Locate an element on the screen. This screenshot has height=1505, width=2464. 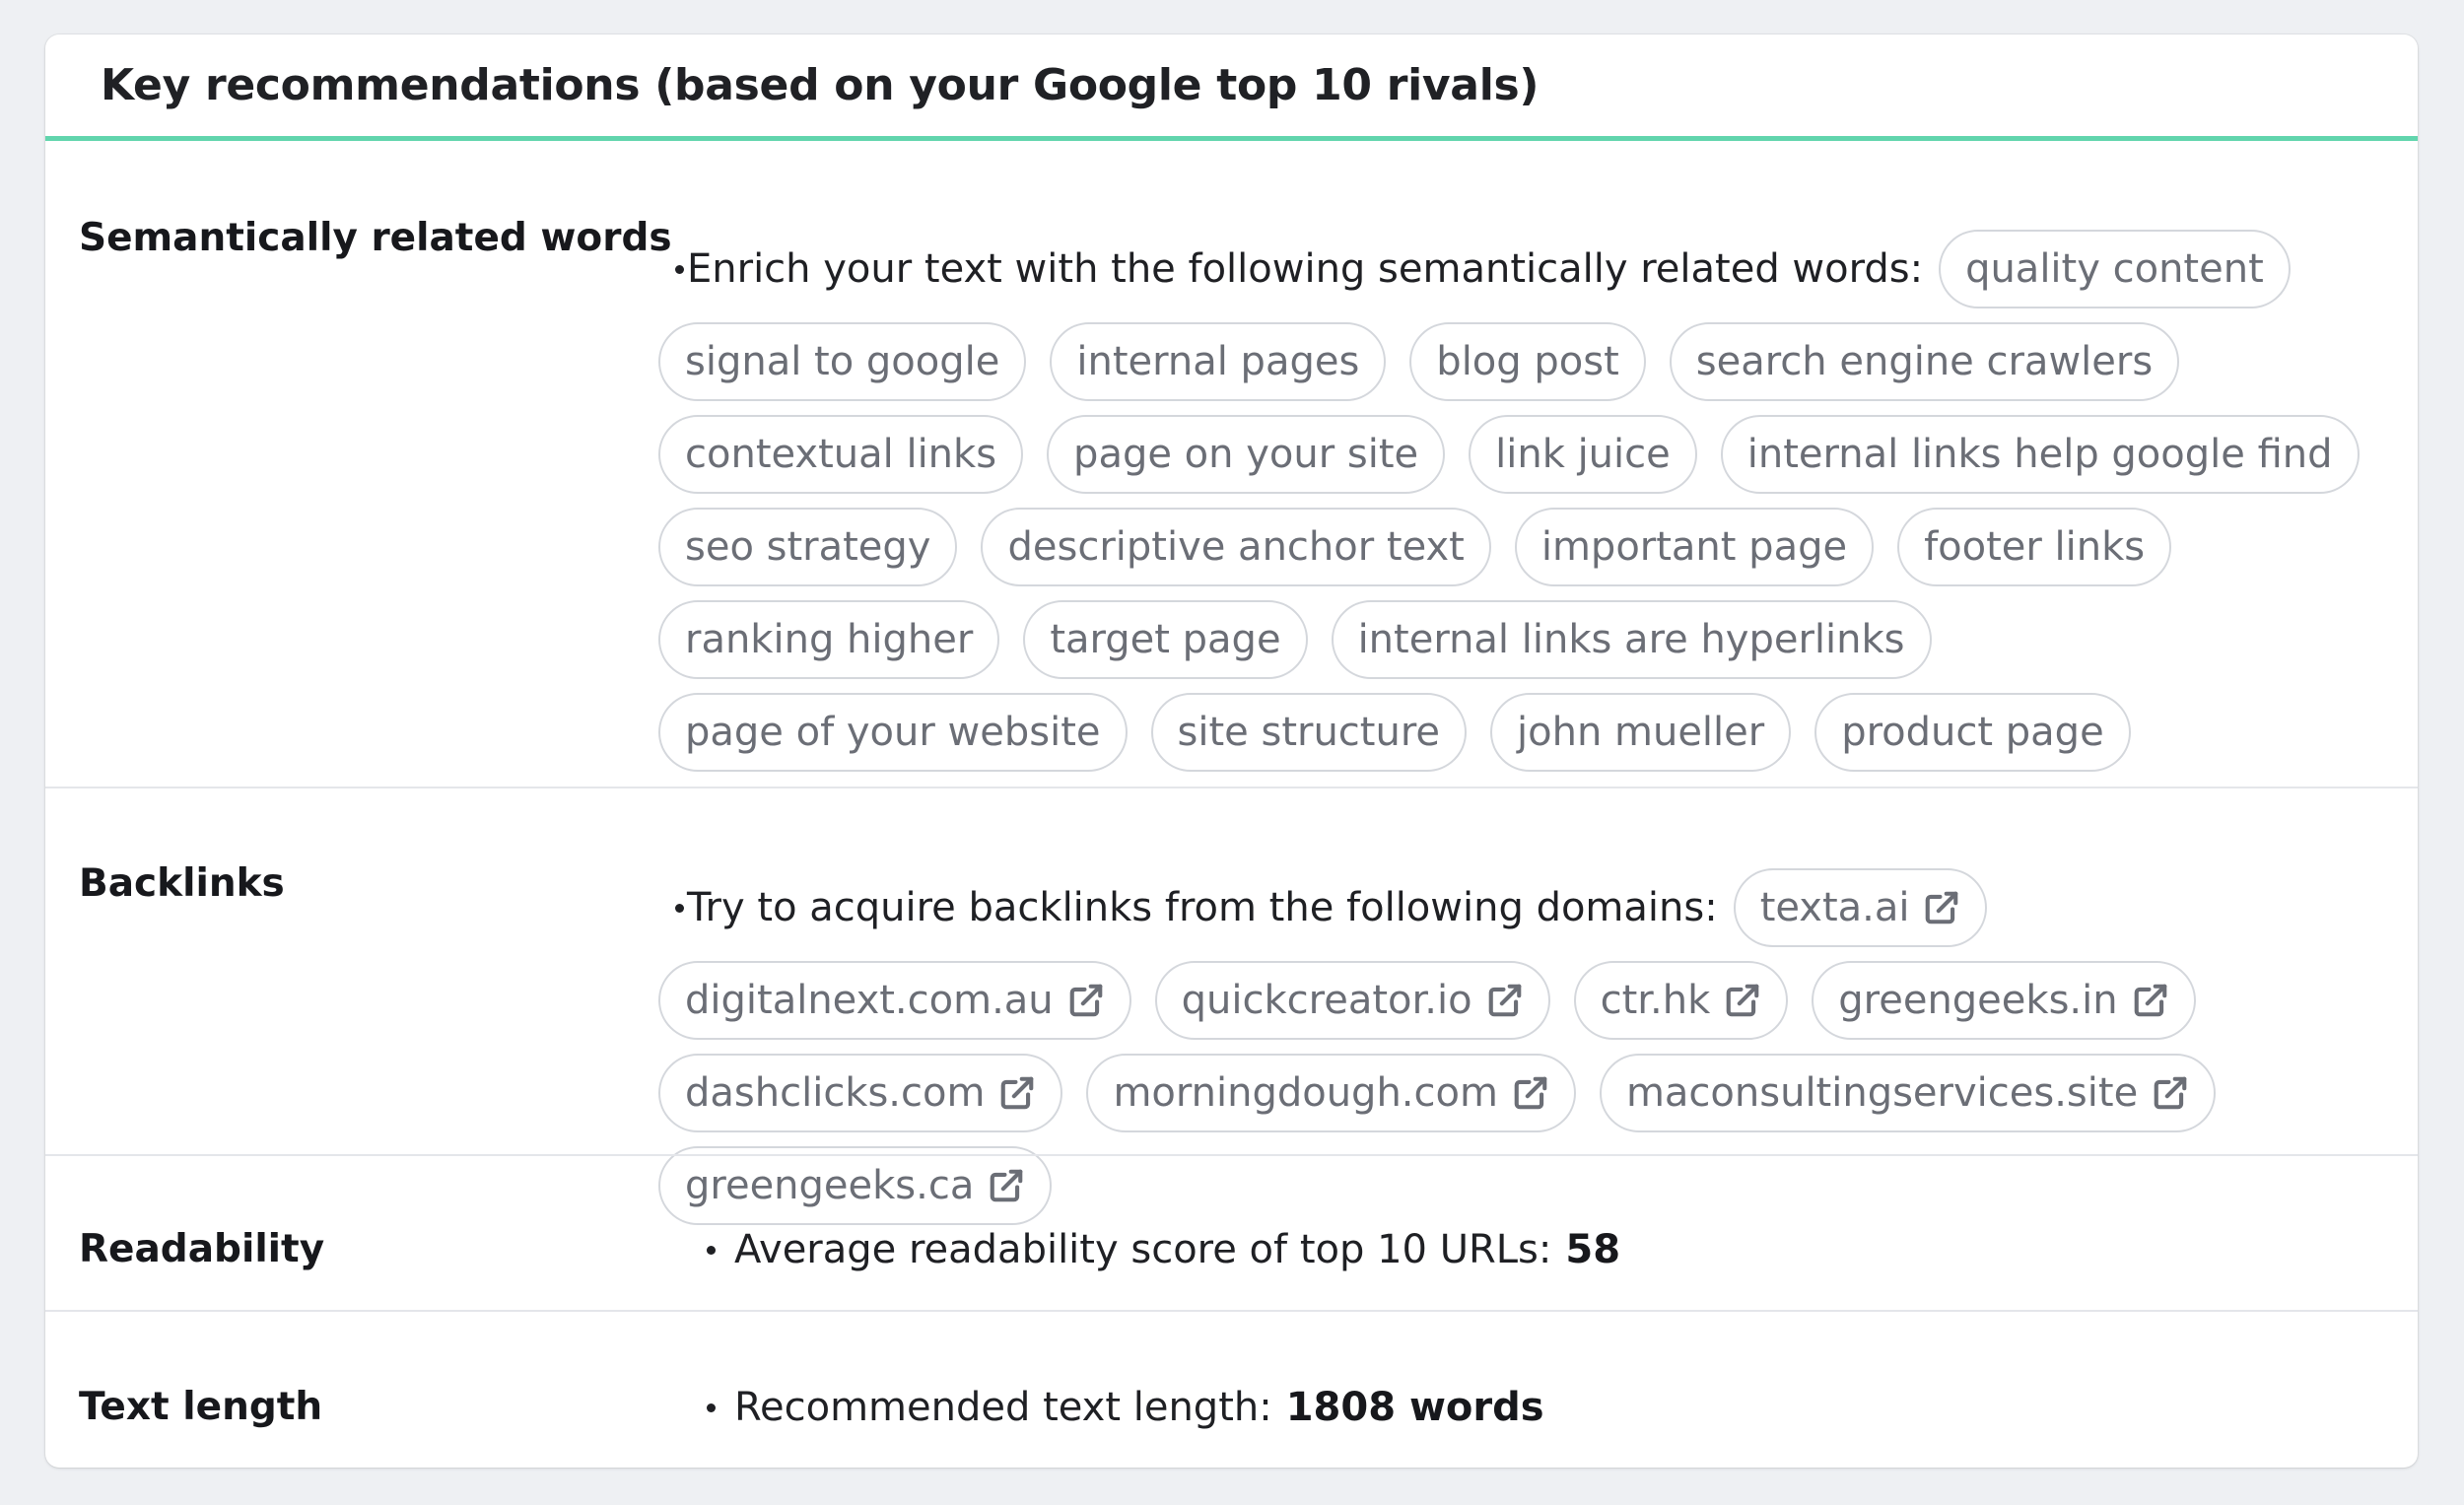
backlink-domain-label: quickcreator.io is located at coordinates (1326, 1000).